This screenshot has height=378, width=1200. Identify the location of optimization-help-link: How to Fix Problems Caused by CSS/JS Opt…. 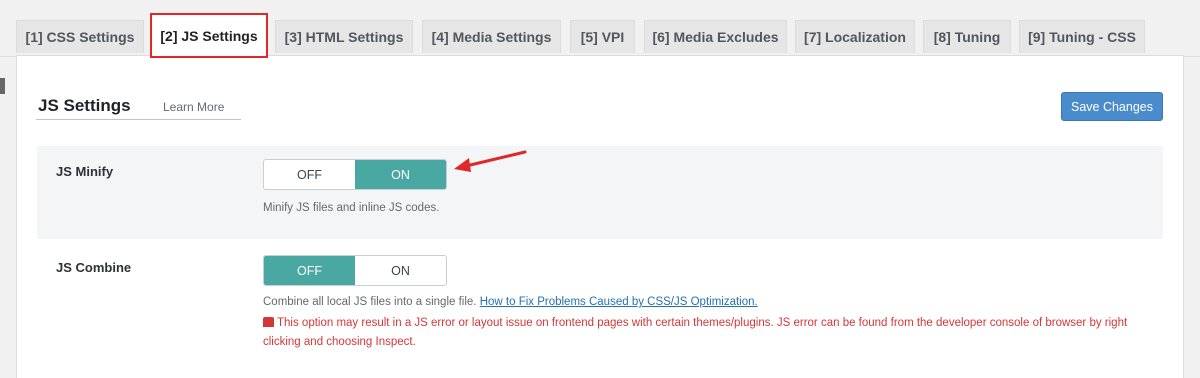
(619, 302).